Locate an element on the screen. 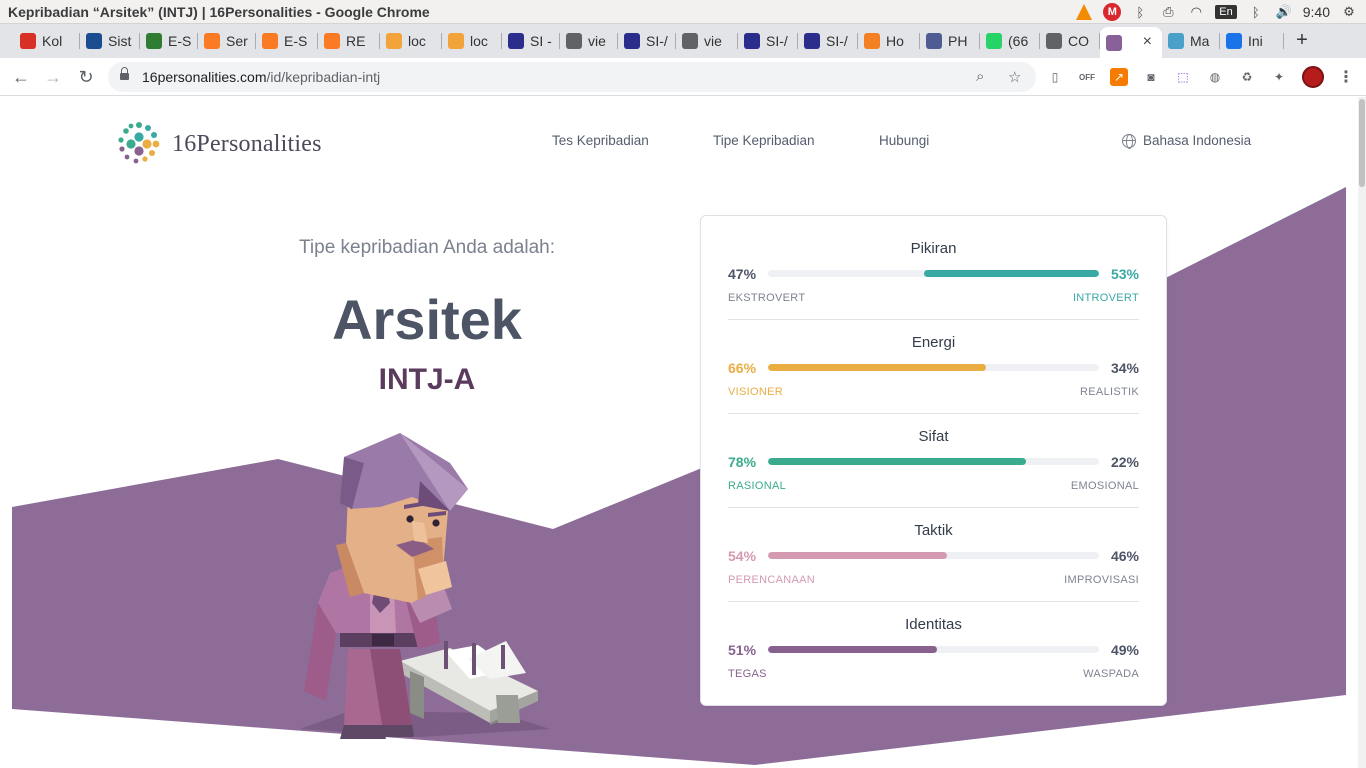  tab-label: CO is located at coordinates (1078, 41).